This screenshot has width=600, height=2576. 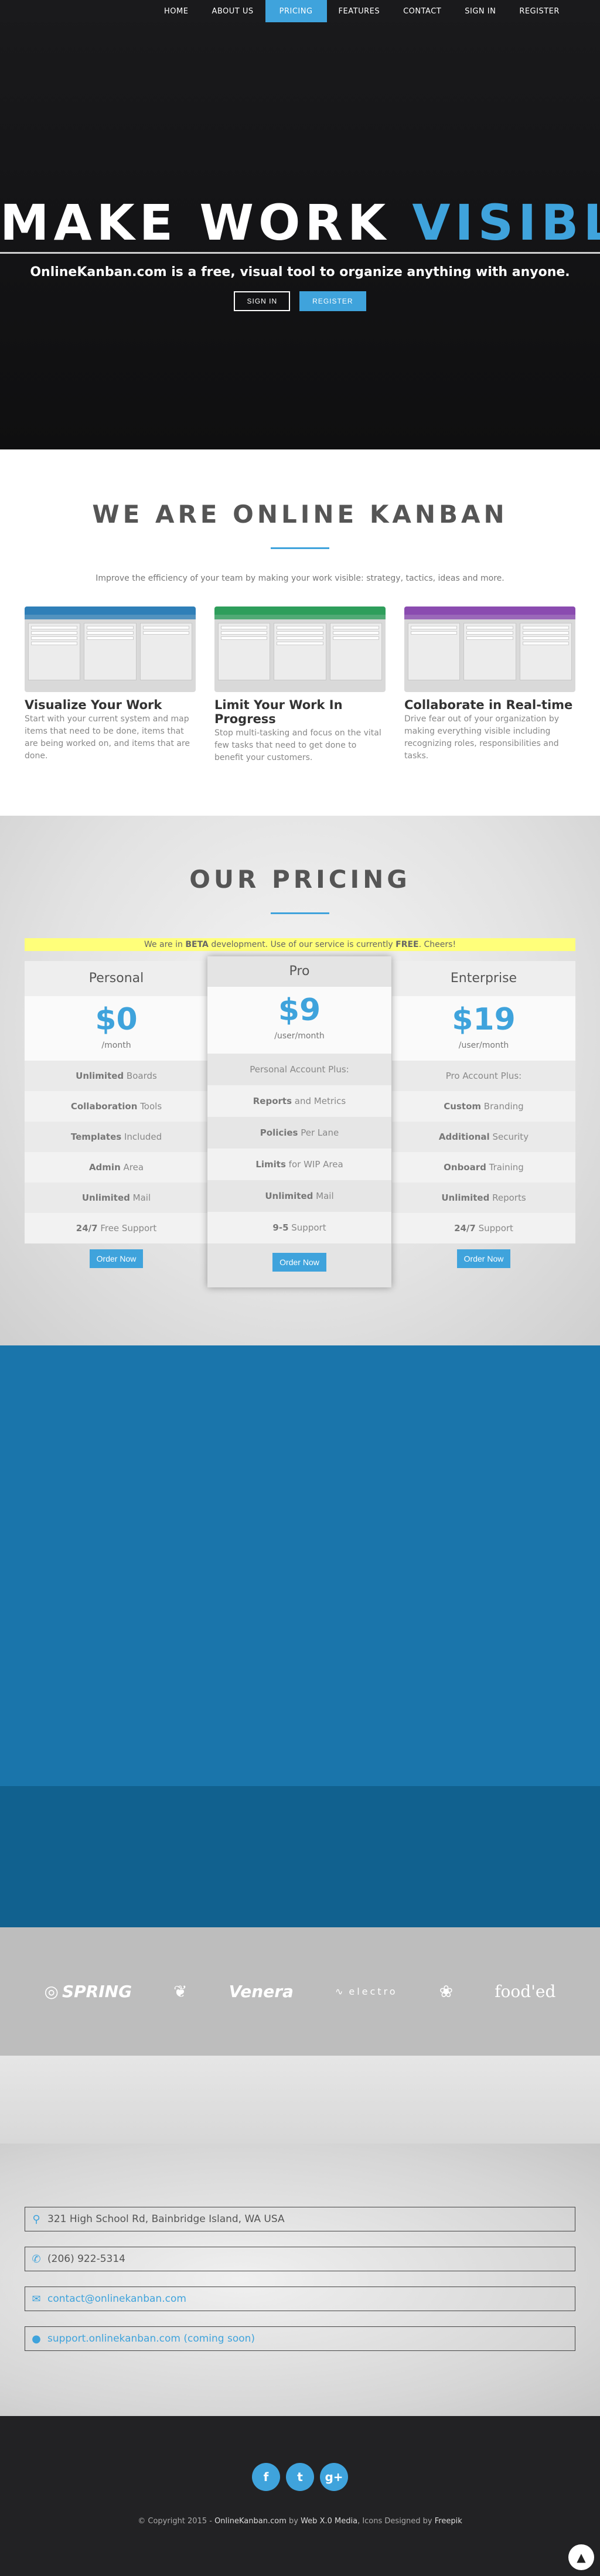 I want to click on plan-feature: Onboard Training, so click(x=484, y=1167).